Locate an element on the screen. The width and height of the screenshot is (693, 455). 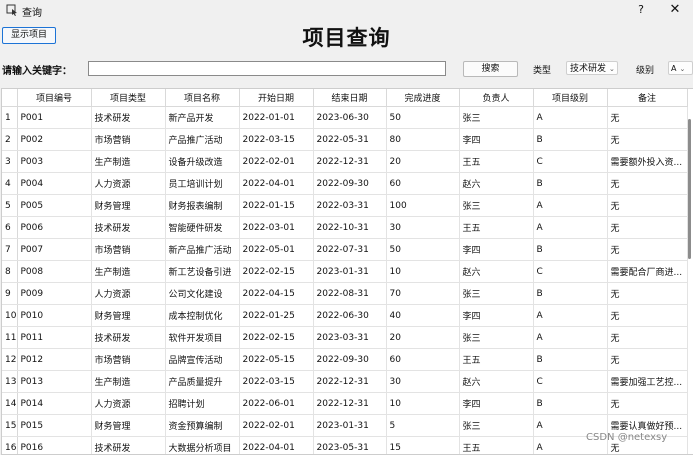
cell-level: C is located at coordinates (570, 381).